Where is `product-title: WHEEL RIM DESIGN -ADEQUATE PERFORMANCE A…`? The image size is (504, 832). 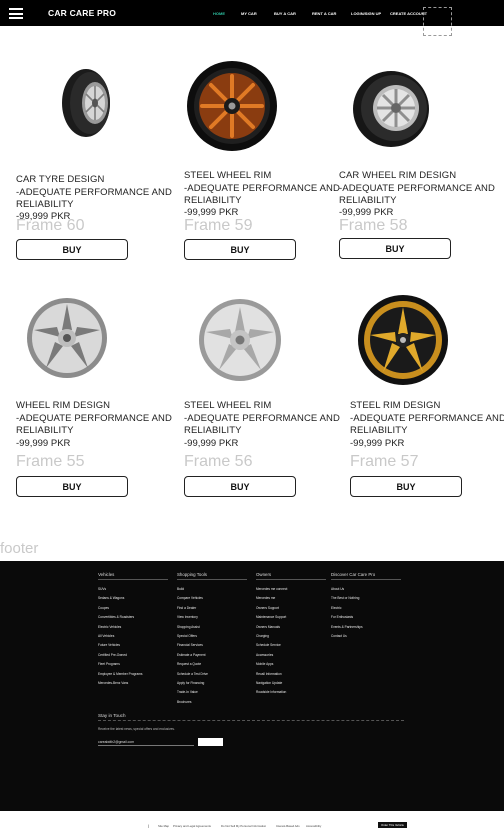 product-title: WHEEL RIM DESIGN -ADEQUATE PERFORMANCE A… is located at coordinates (94, 418).